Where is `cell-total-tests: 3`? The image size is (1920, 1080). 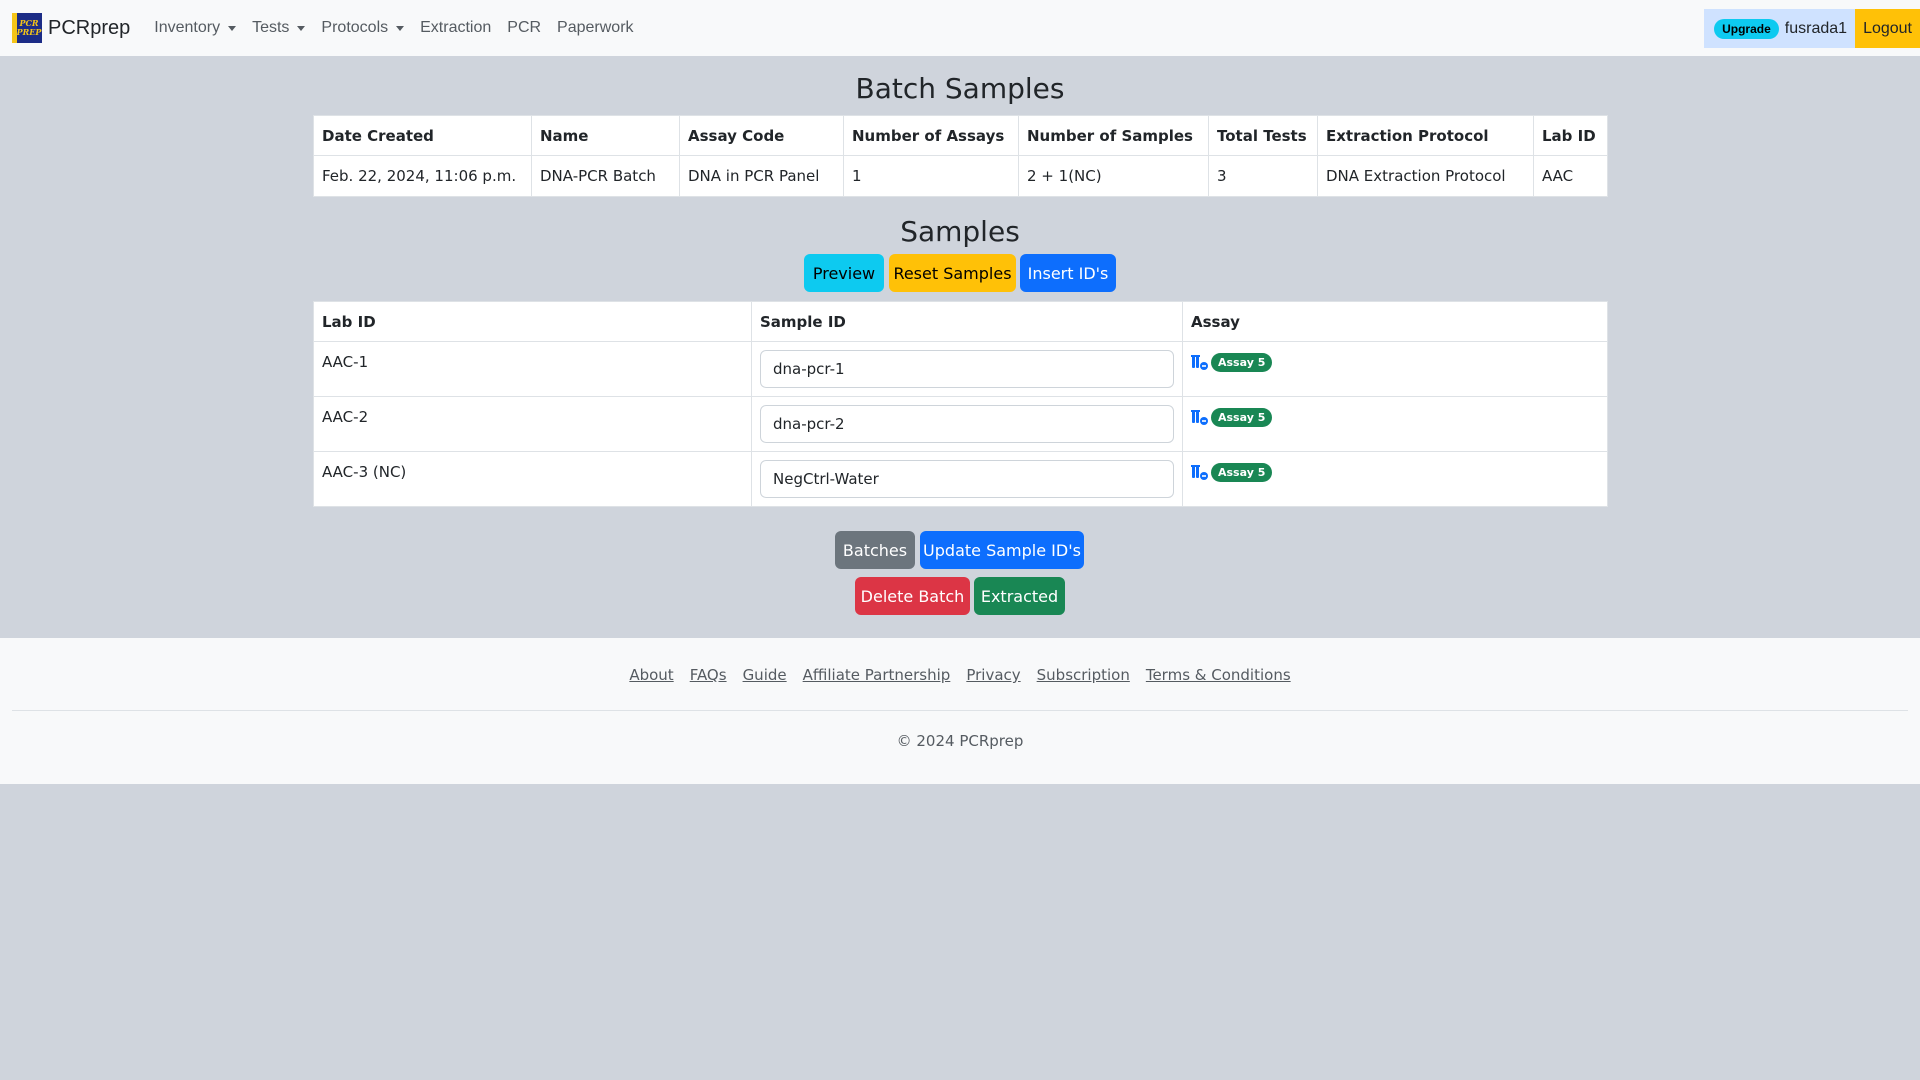
cell-total-tests: 3 is located at coordinates (1263, 176).